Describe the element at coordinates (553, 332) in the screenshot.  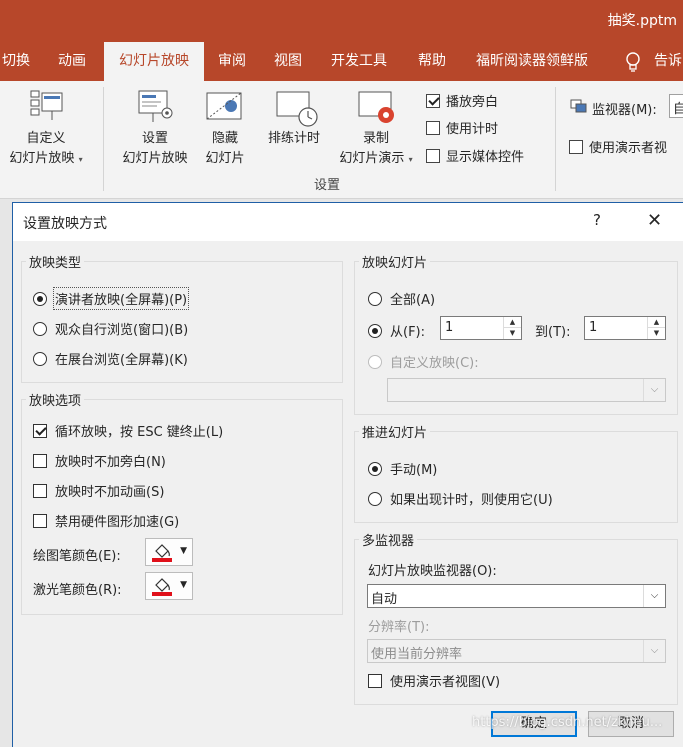
I see `to-slide-label: 到(T):` at that location.